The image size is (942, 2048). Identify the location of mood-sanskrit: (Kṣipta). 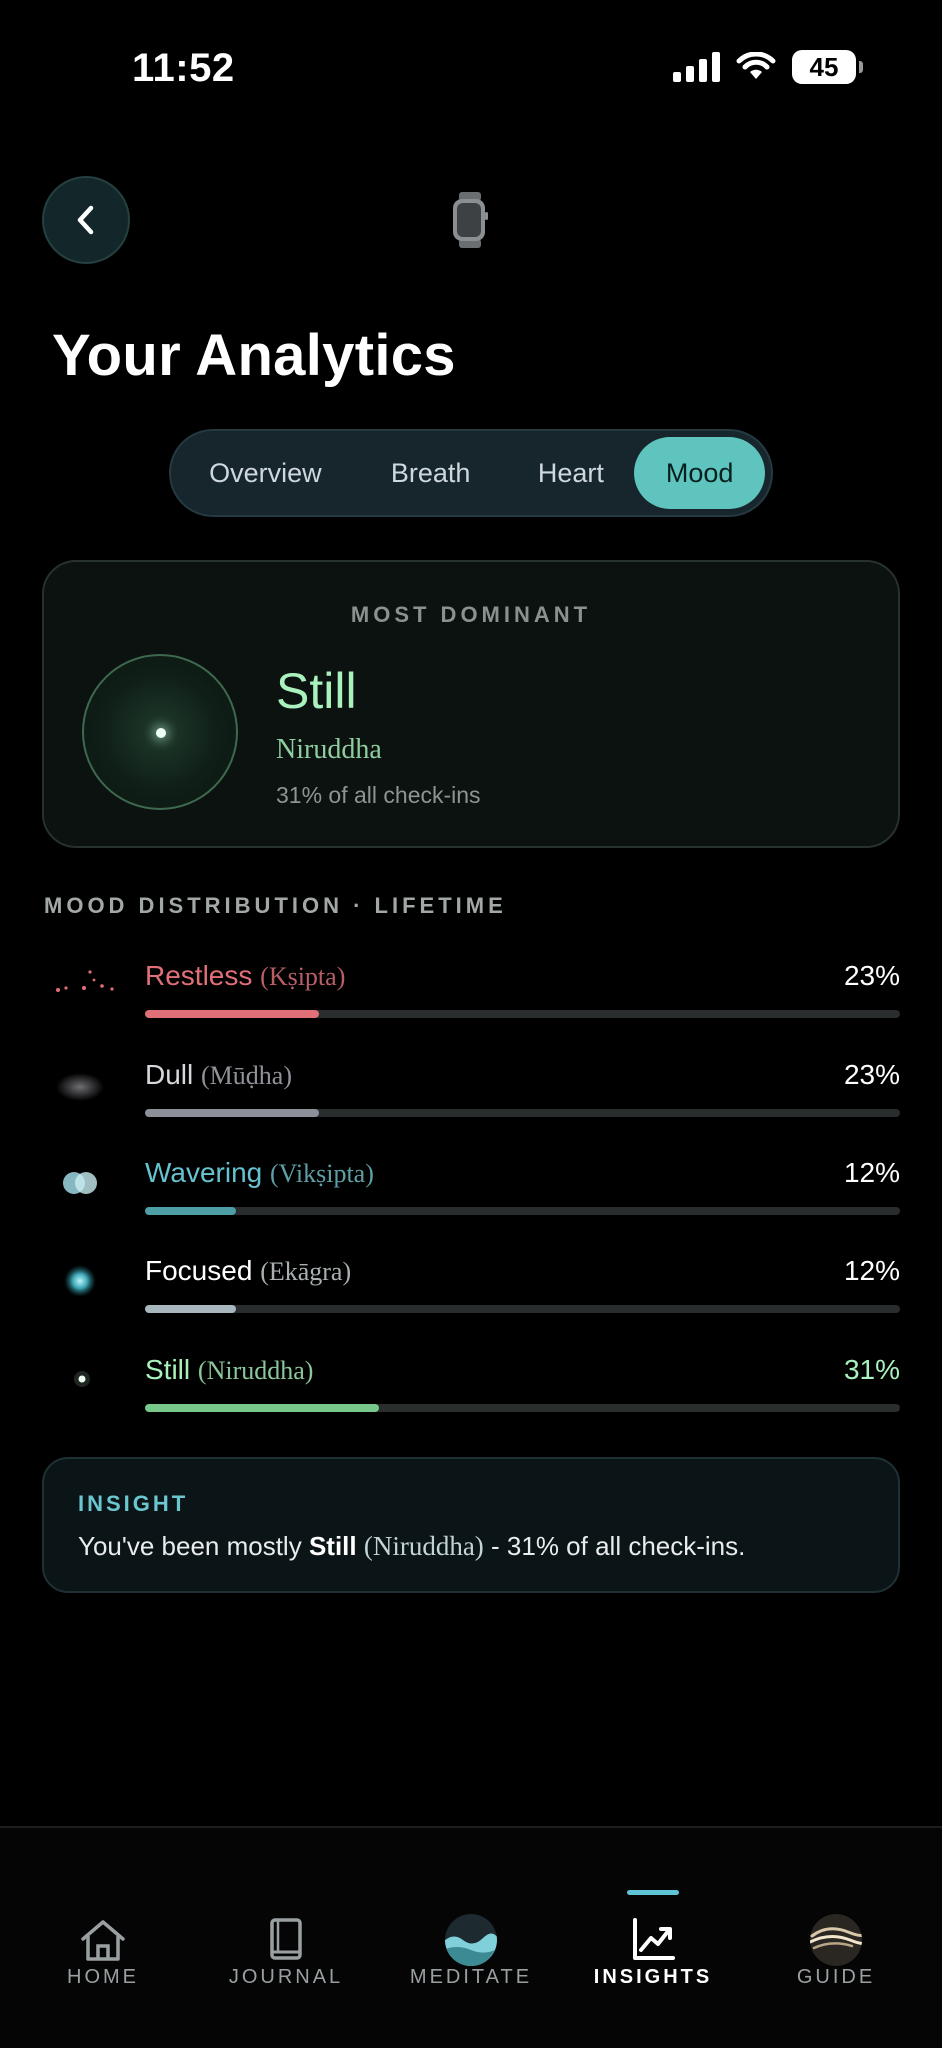
(303, 976).